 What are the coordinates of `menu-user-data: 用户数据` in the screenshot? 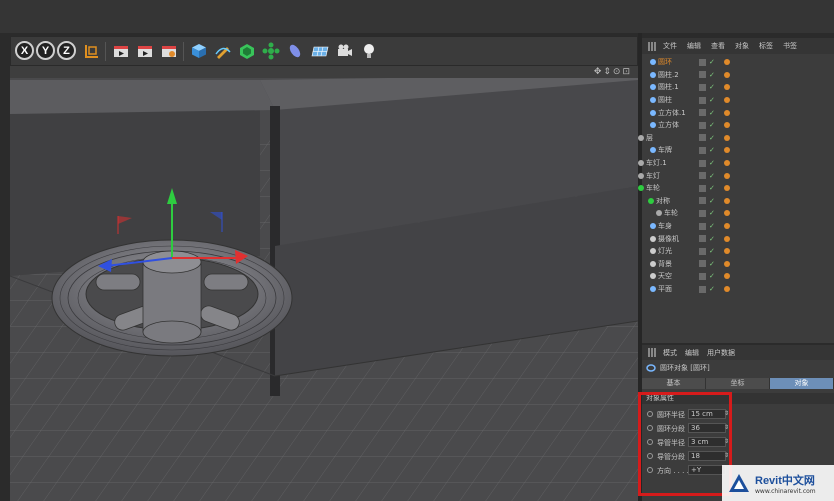 It's located at (721, 353).